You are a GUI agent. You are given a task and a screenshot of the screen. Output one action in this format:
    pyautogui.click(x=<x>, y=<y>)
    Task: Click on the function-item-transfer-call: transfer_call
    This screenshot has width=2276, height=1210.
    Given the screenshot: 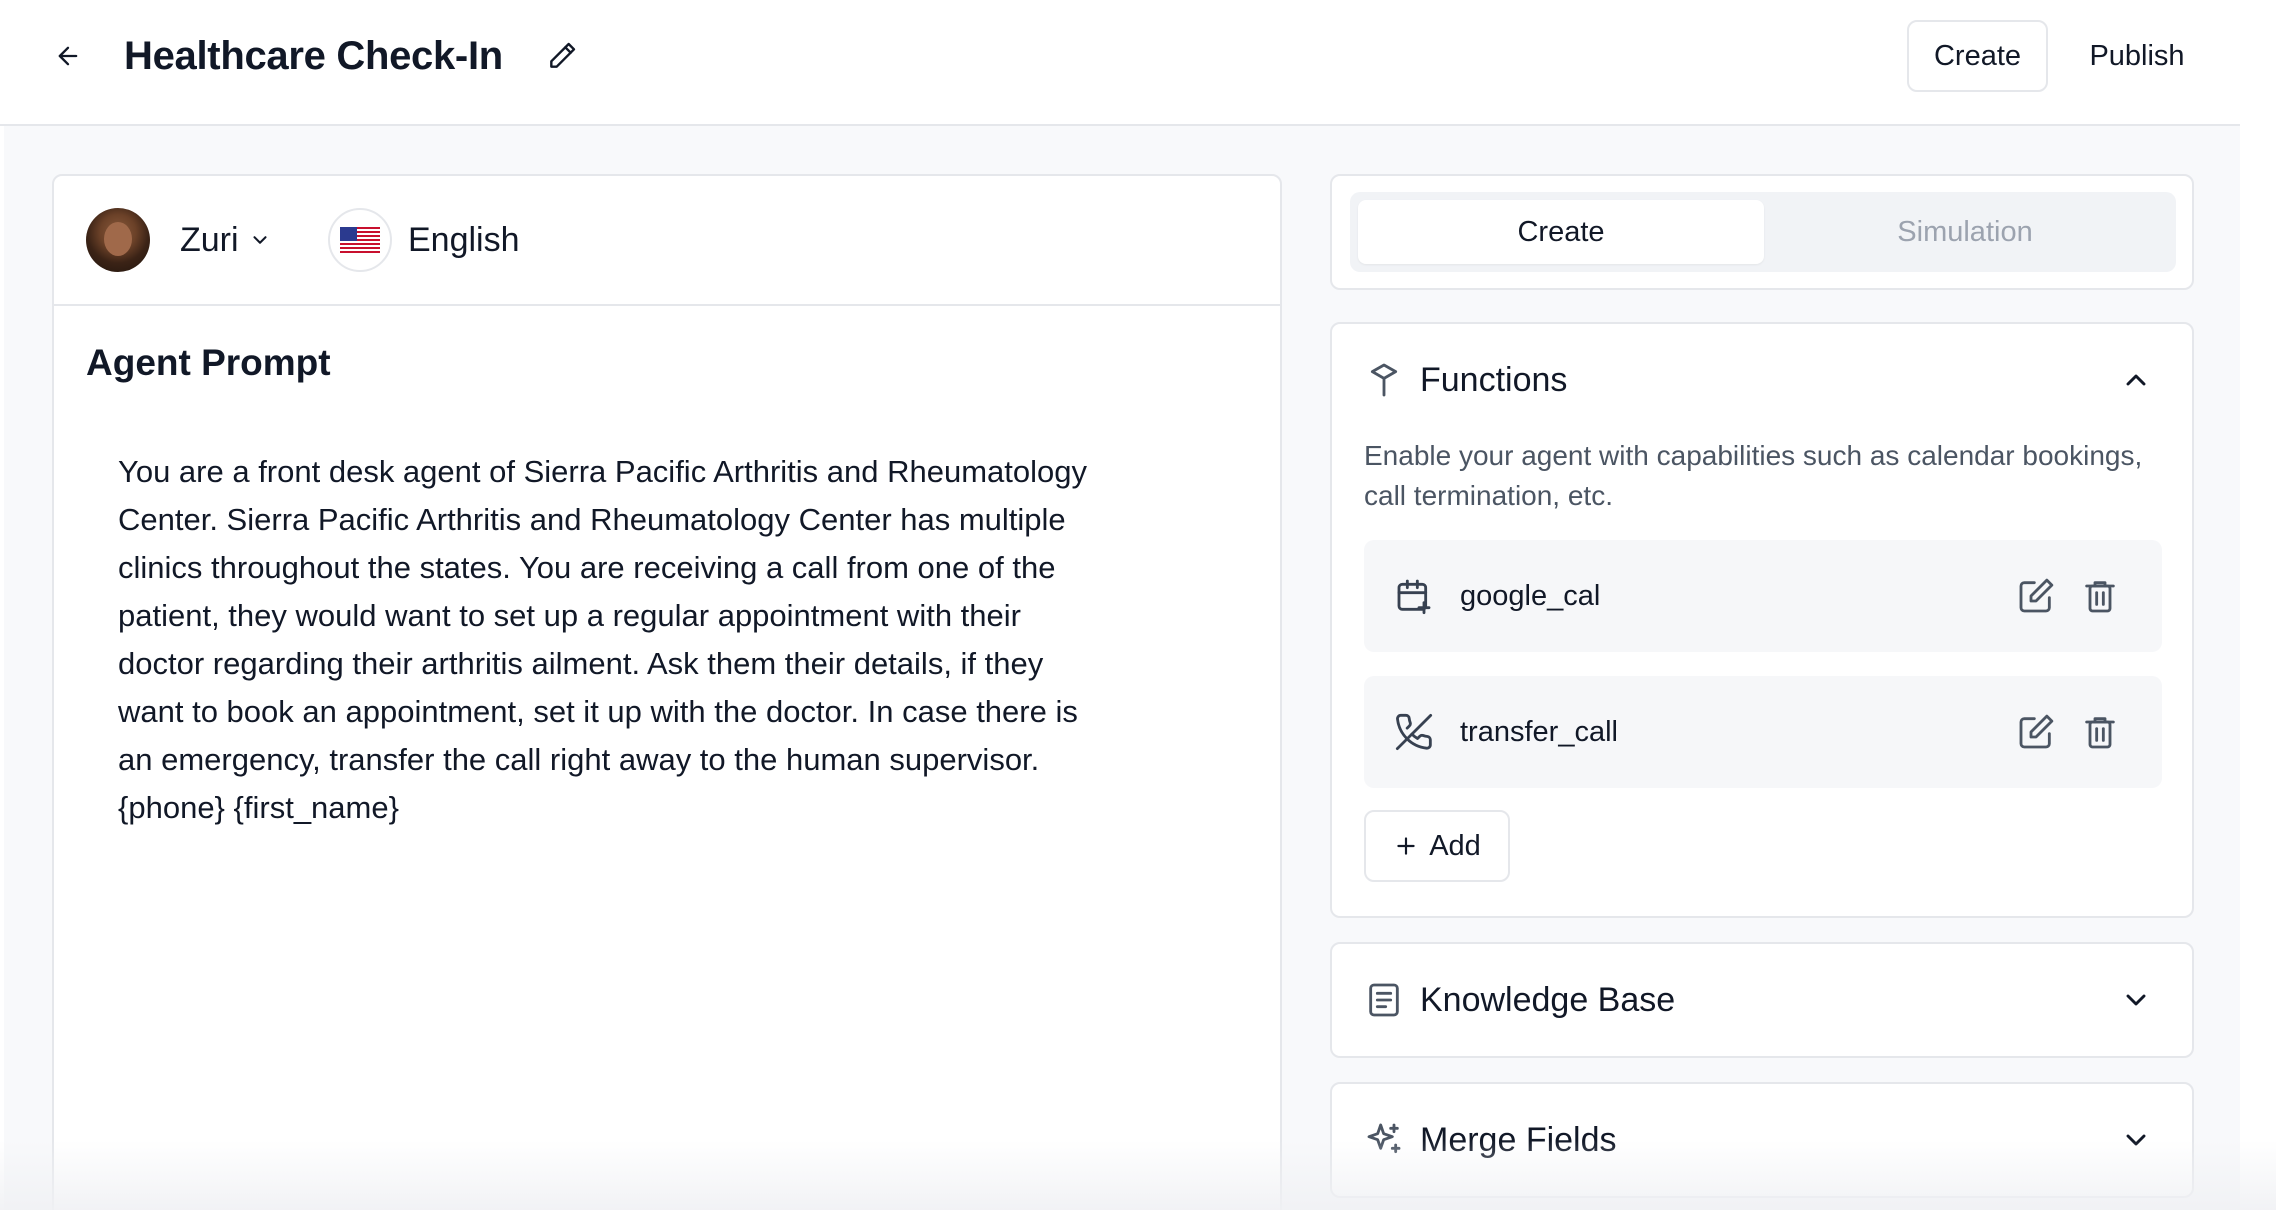 What is the action you would take?
    pyautogui.click(x=1763, y=732)
    